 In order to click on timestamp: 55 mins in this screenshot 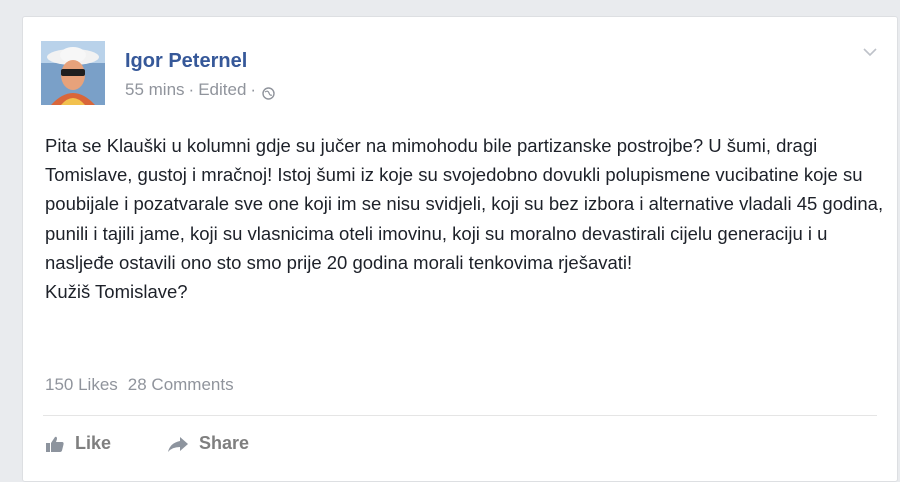, I will do `click(155, 90)`.